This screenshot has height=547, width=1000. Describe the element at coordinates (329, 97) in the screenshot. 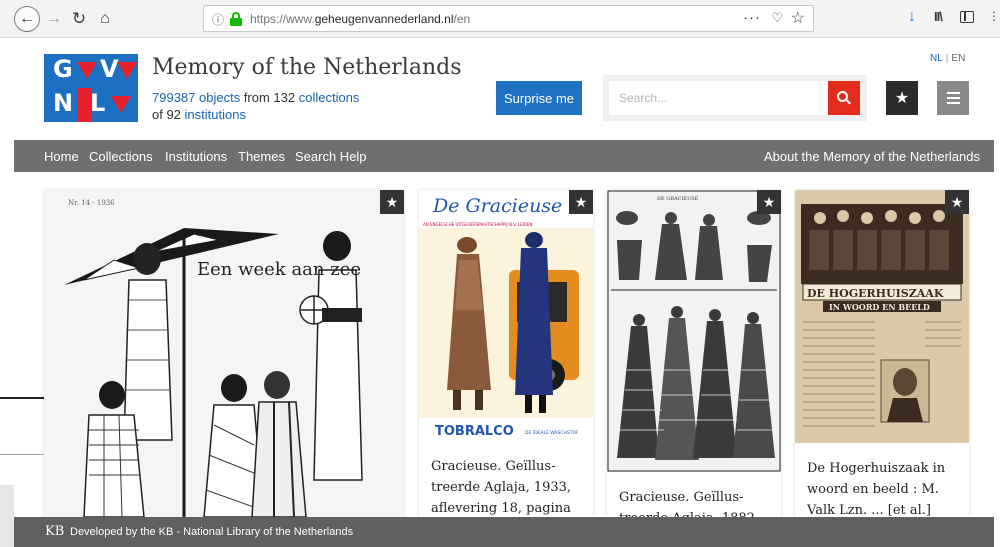

I see `collections-link: collections` at that location.